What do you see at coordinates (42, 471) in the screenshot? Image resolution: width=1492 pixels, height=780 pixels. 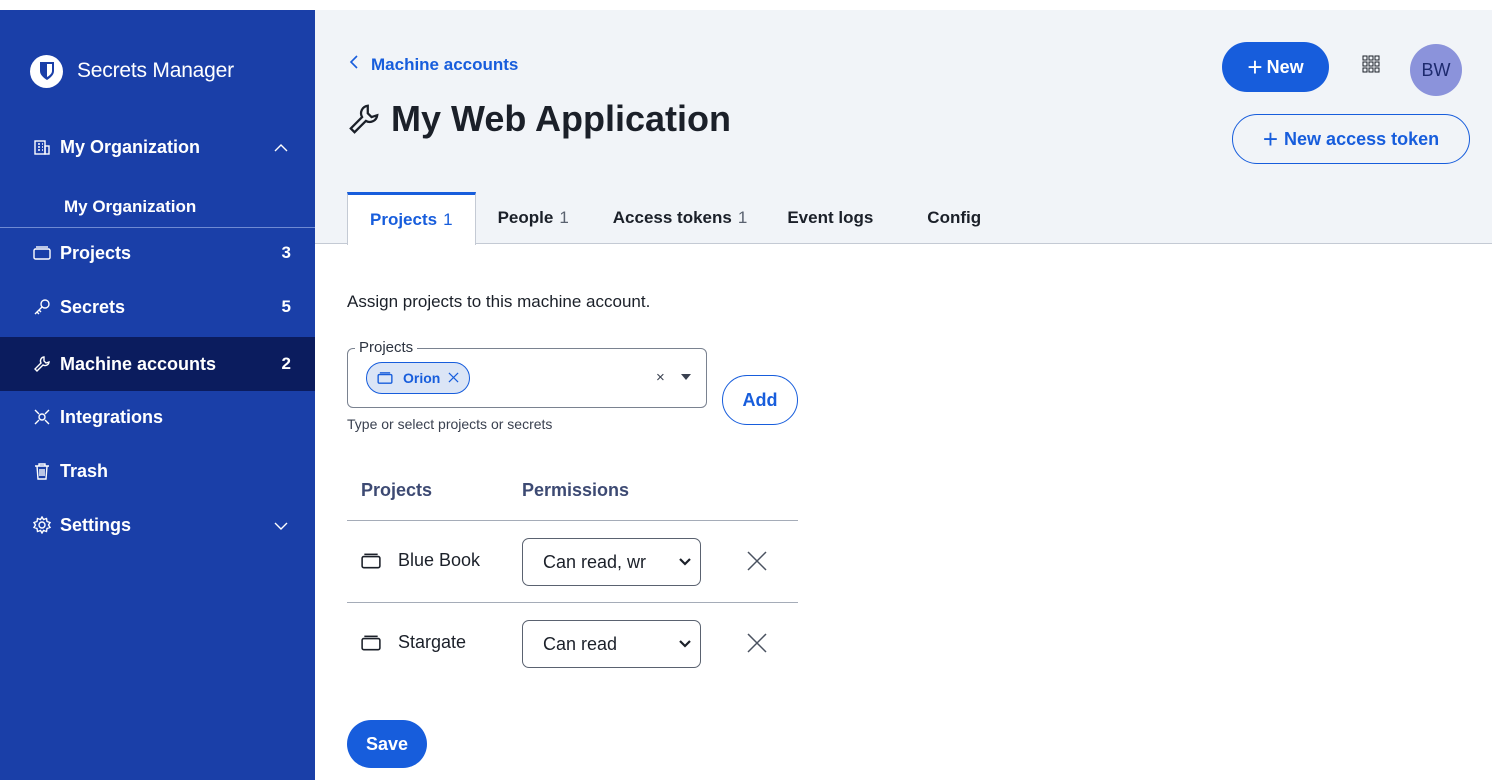 I see `trash-icon` at bounding box center [42, 471].